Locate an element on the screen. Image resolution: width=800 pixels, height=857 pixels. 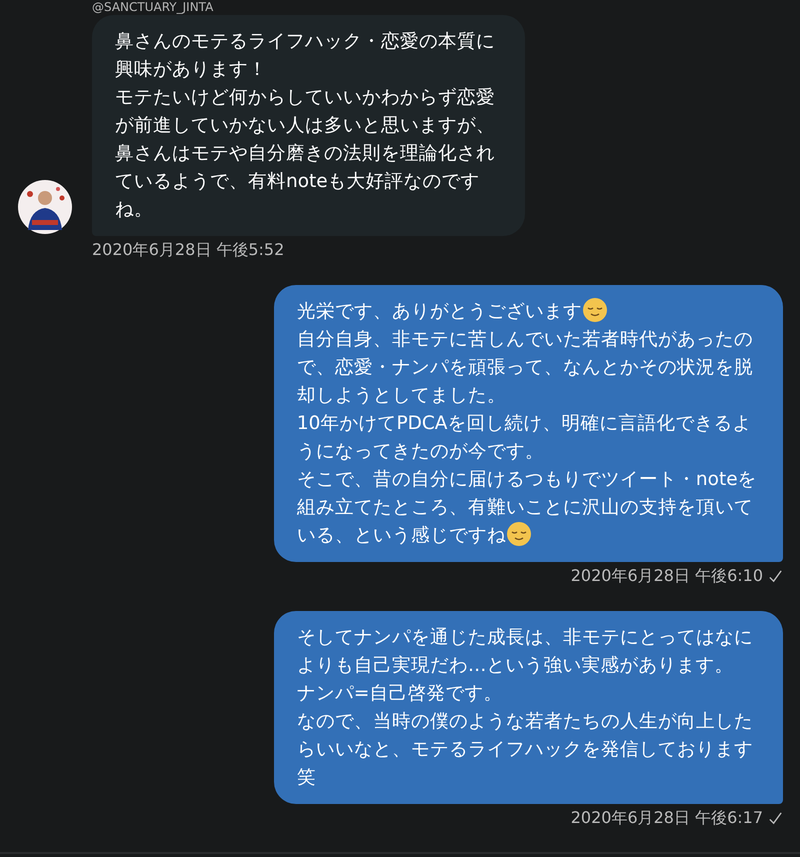
message-text: 自分自身、非モテに苦しんでいた若者時代があったので、恋愛・ナンパを頑張って、なんとかその状況を脱却しようとしてました。 is located at coordinates (525, 368).